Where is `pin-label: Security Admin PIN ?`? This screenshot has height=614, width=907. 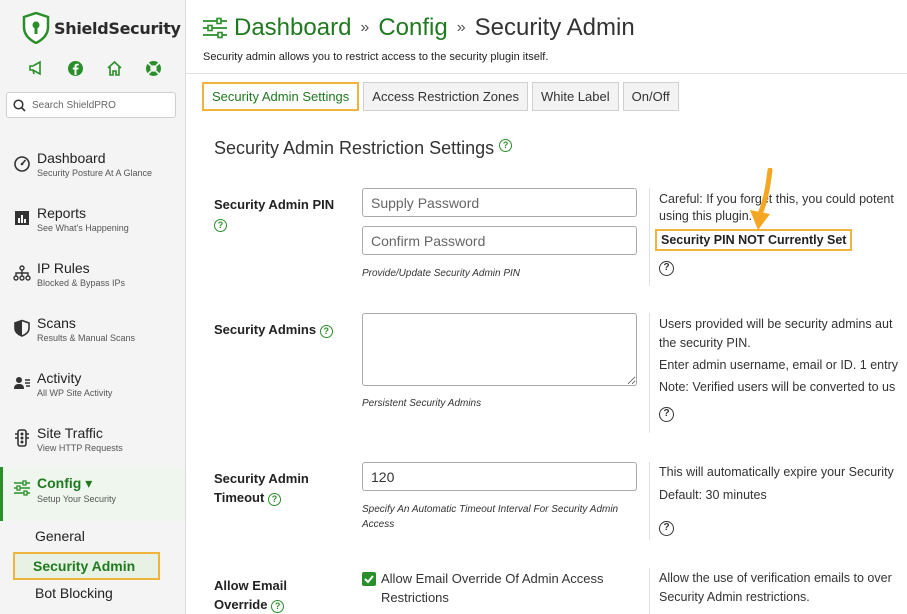
pin-label: Security Admin PIN ? is located at coordinates (274, 214).